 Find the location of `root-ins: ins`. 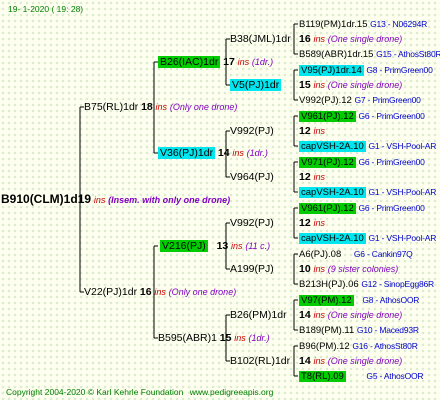

root-ins: ins is located at coordinates (99, 200).